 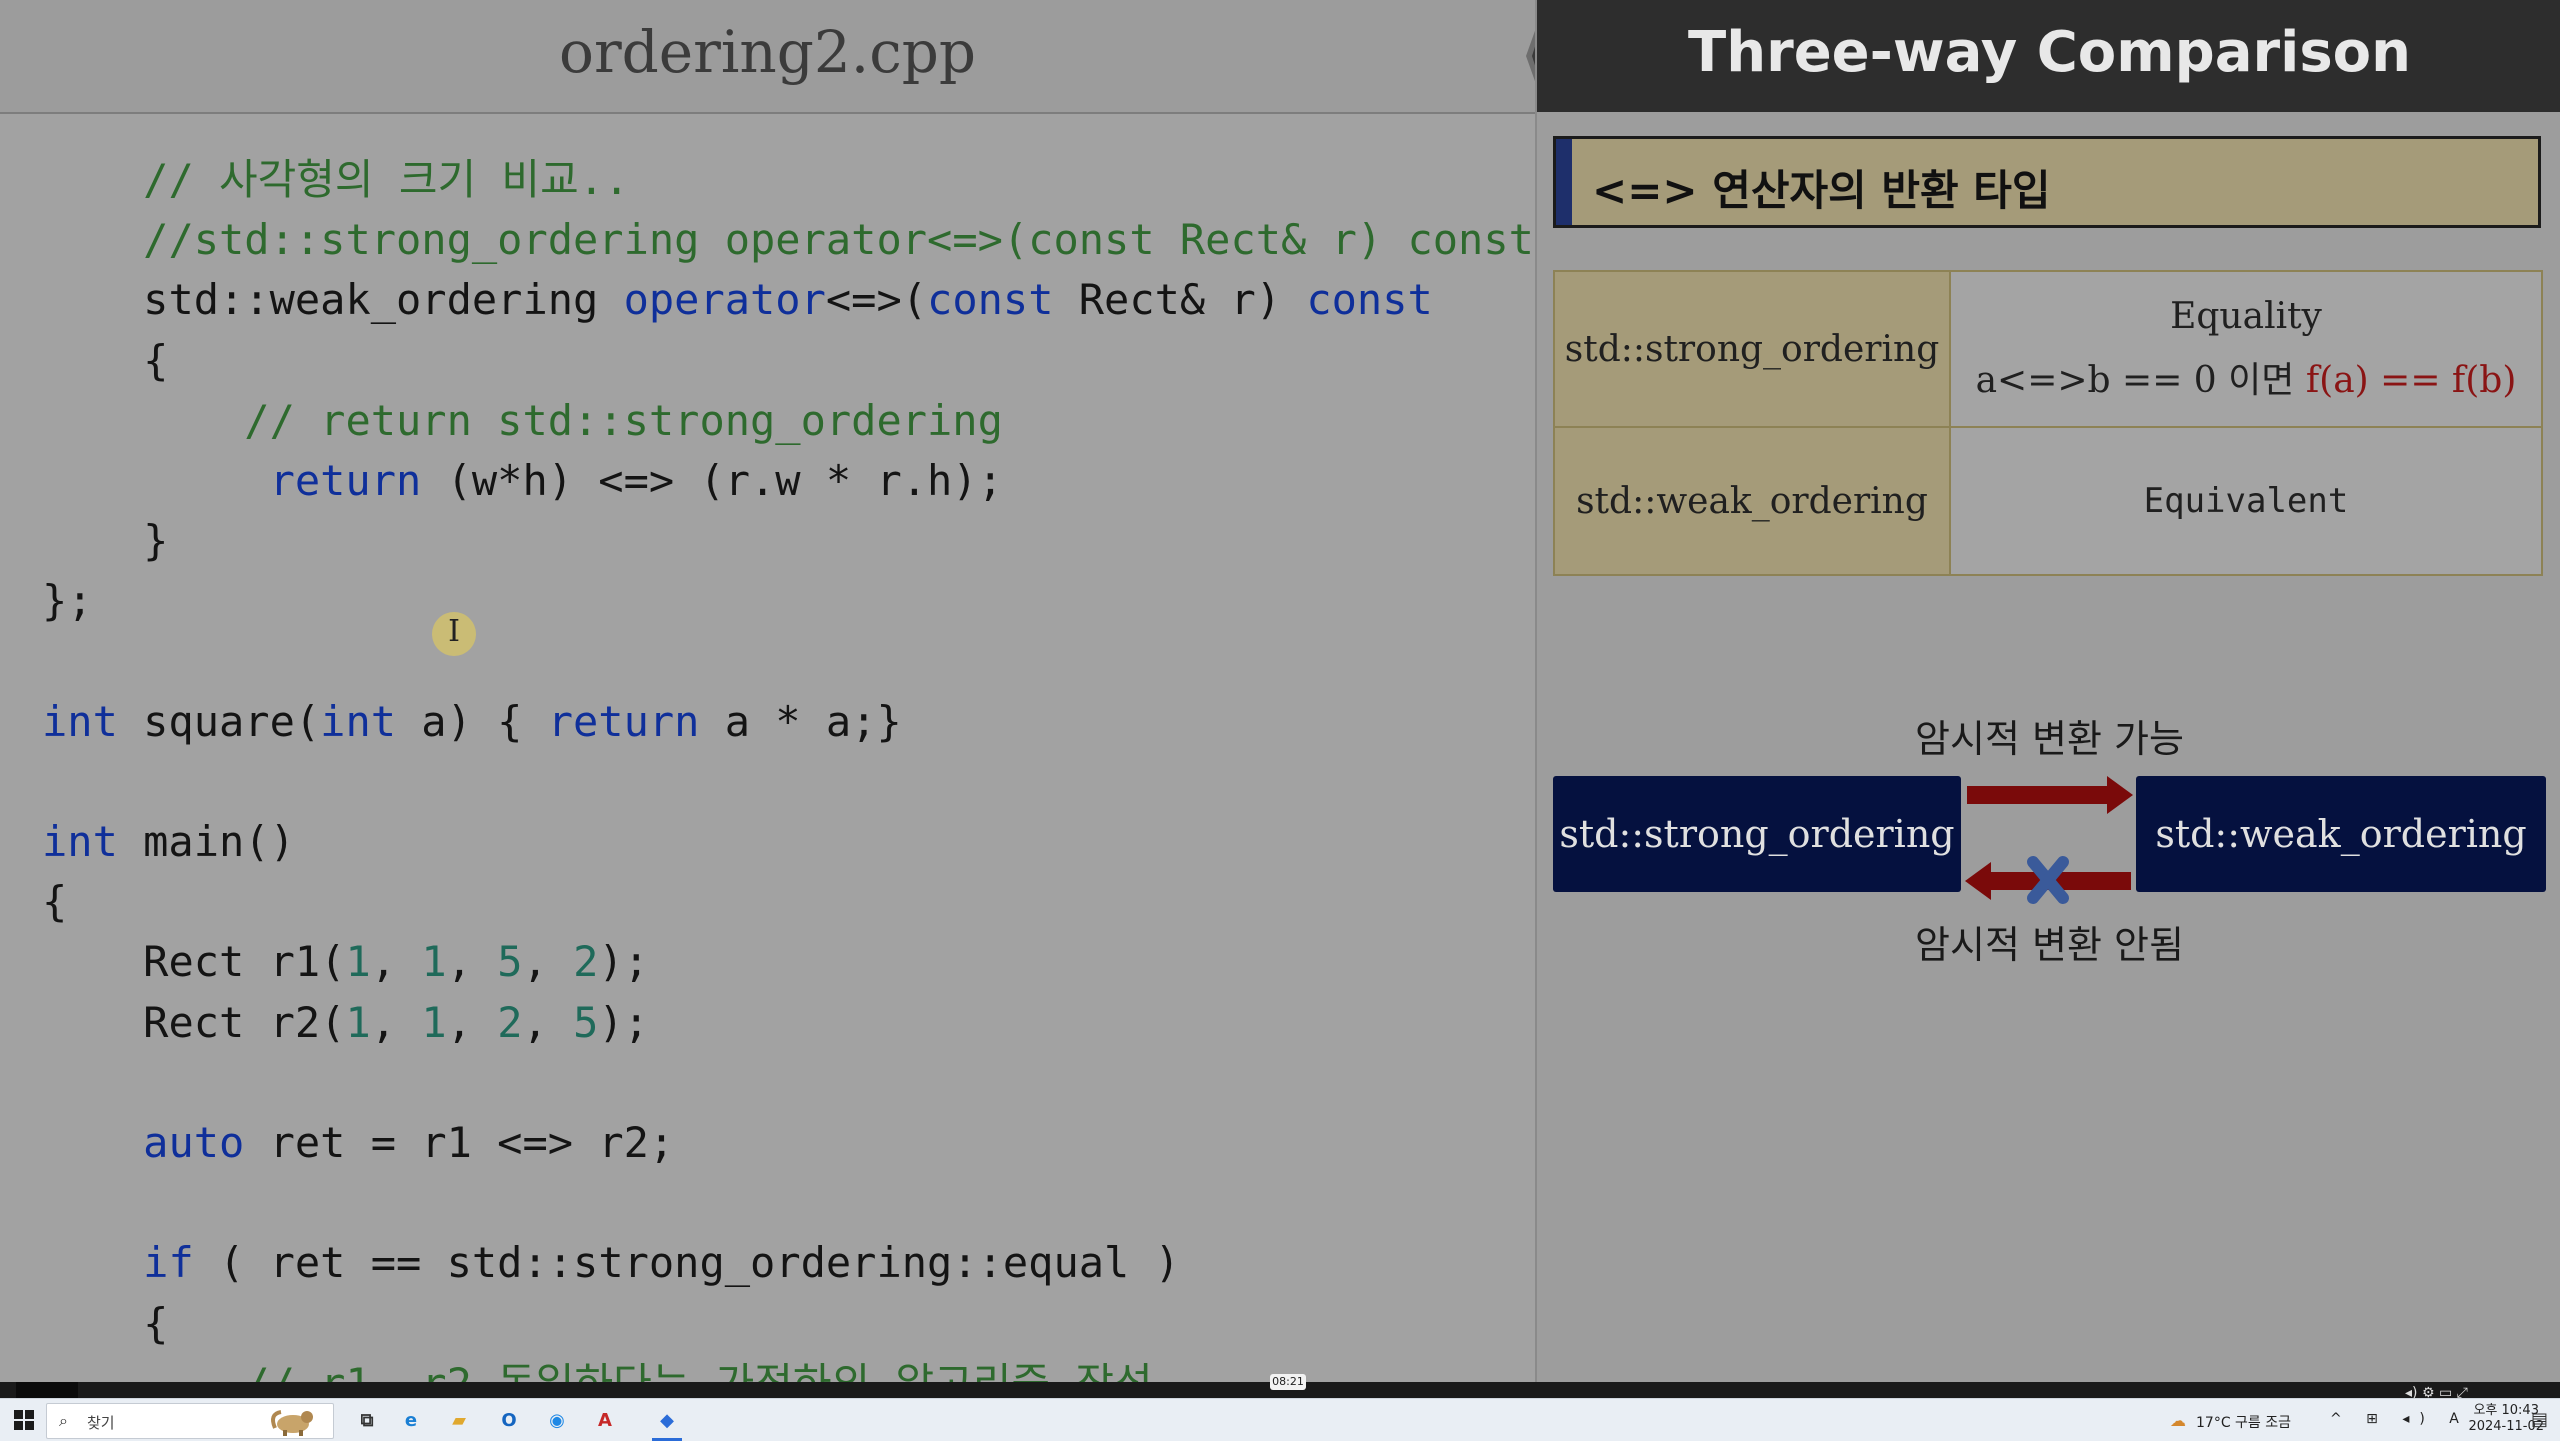 I want to click on code-text: };, so click(x=67, y=601).